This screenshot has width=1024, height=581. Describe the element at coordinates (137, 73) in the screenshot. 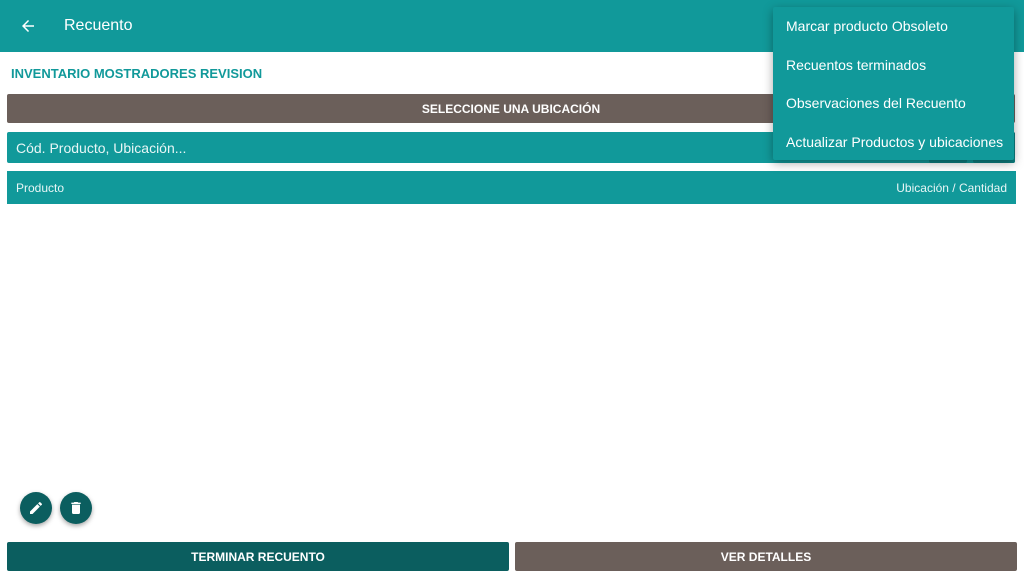

I see `inventory-title: INVENTARIO MOSTRADORES REVISION` at that location.